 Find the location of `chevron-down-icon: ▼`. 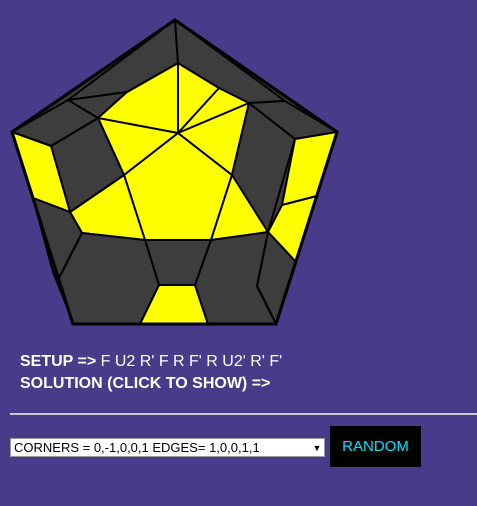

chevron-down-icon: ▼ is located at coordinates (317, 447).